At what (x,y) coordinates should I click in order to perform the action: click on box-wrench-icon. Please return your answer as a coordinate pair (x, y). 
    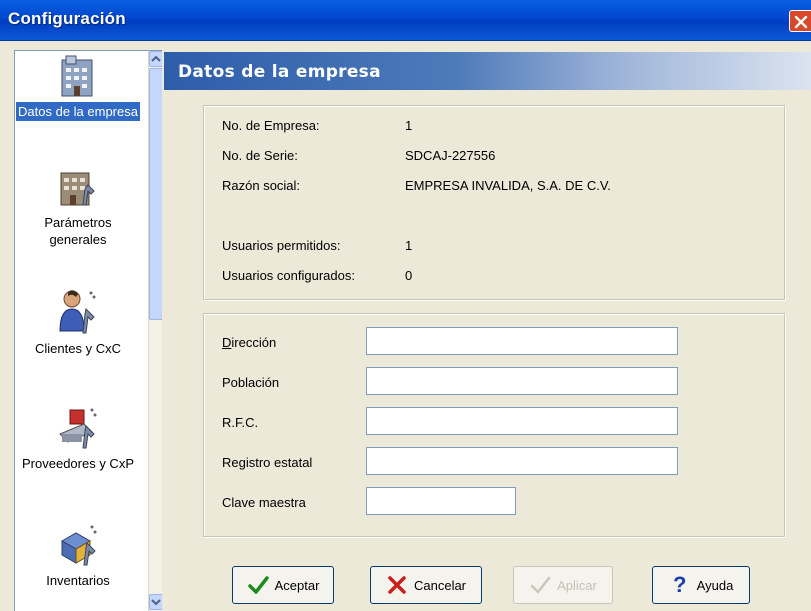
    Looking at the image, I should click on (78, 545).